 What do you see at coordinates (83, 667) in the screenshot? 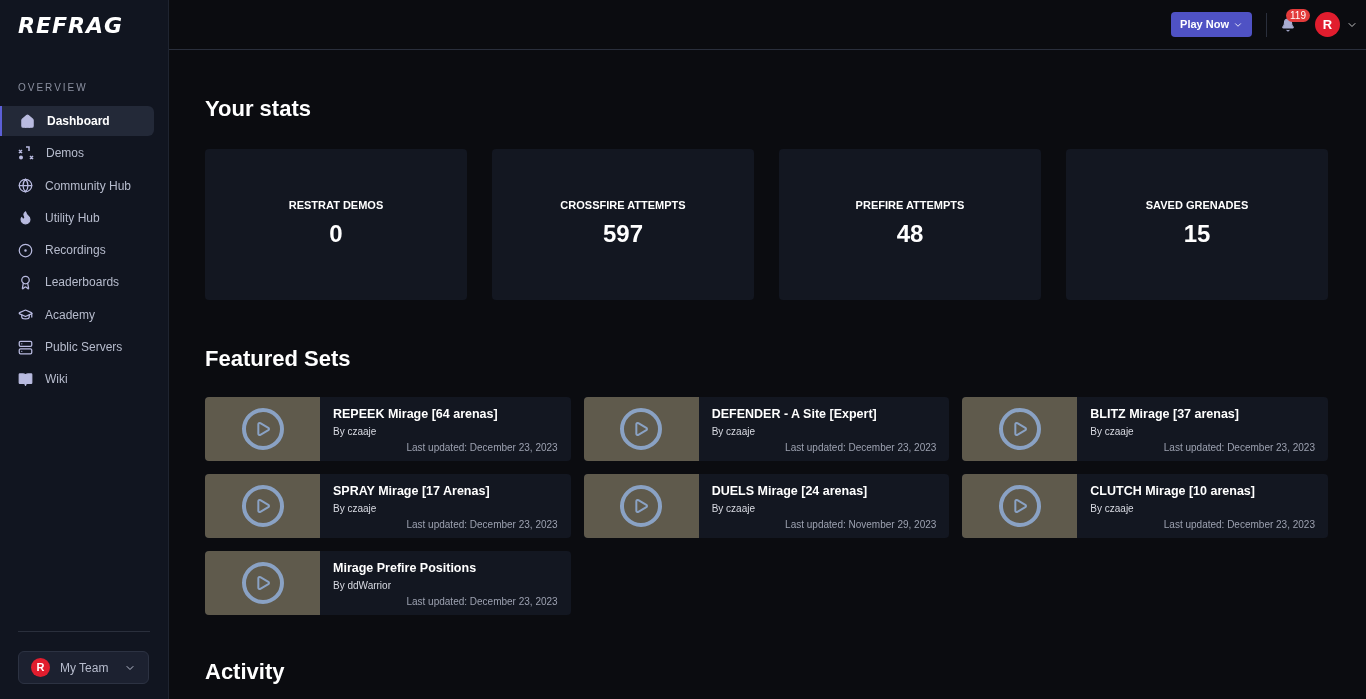
I see `team-dropdown: R My Team` at bounding box center [83, 667].